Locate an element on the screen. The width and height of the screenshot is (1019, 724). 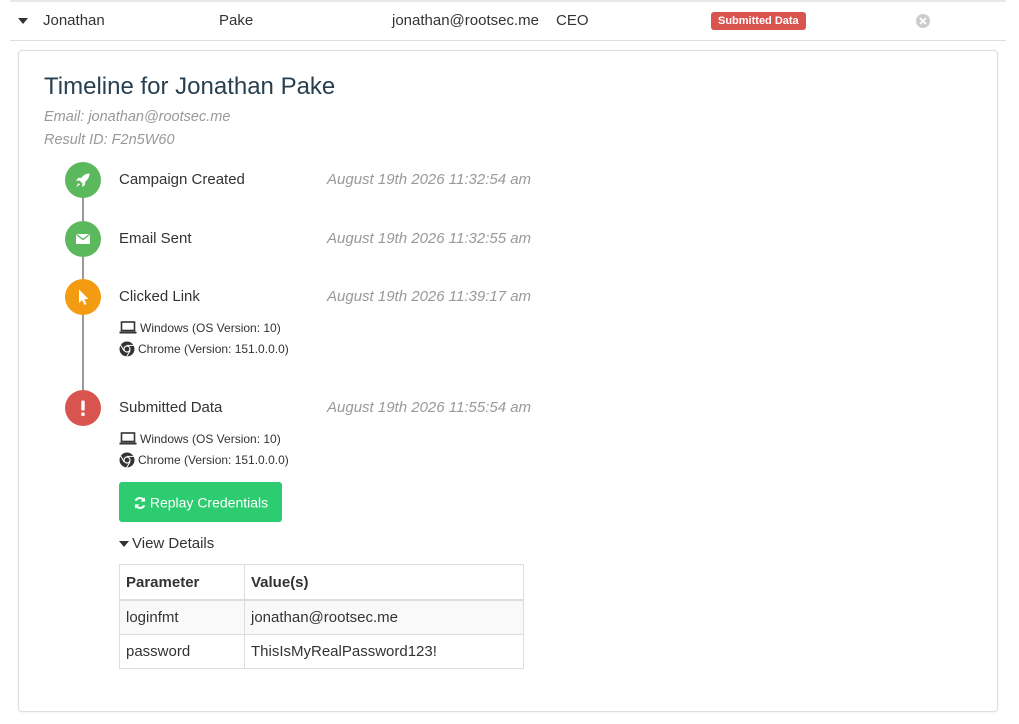
view-details-label: View Details is located at coordinates (173, 543).